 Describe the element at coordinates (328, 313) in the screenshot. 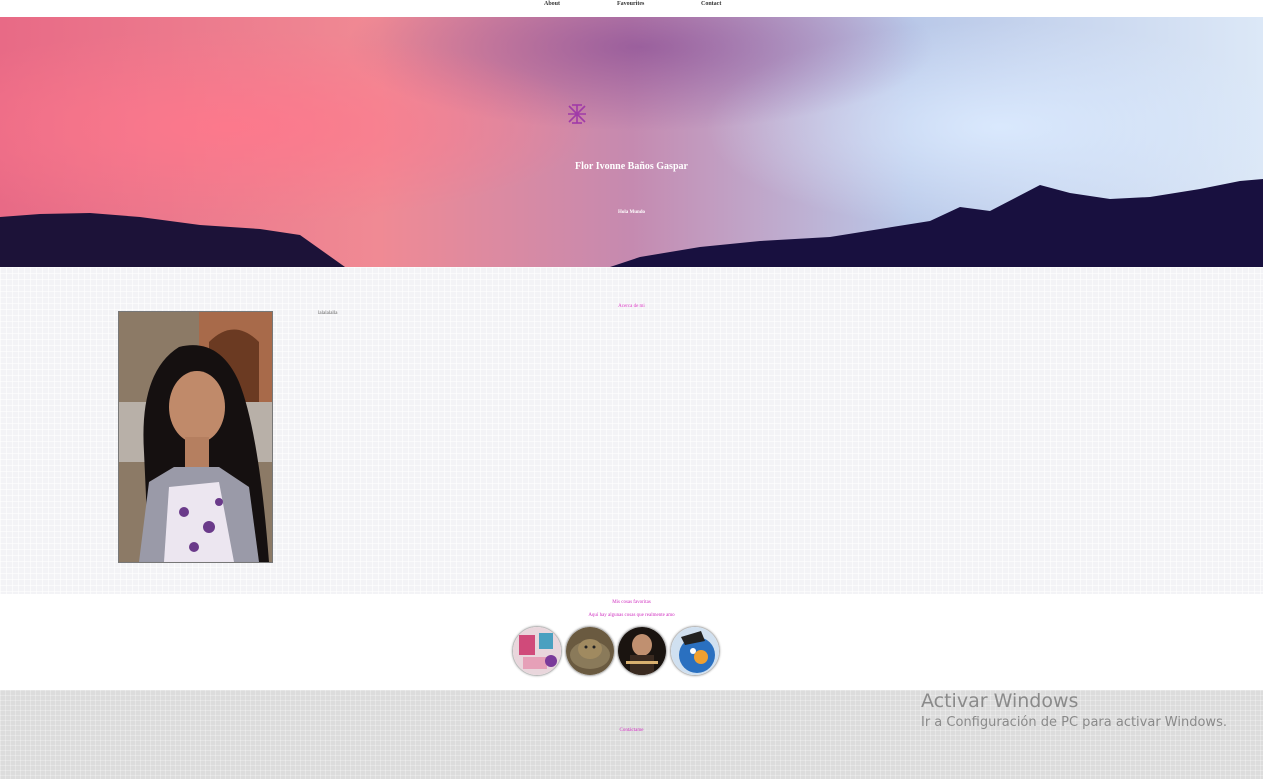

I see `about-text: lalalalalla` at that location.